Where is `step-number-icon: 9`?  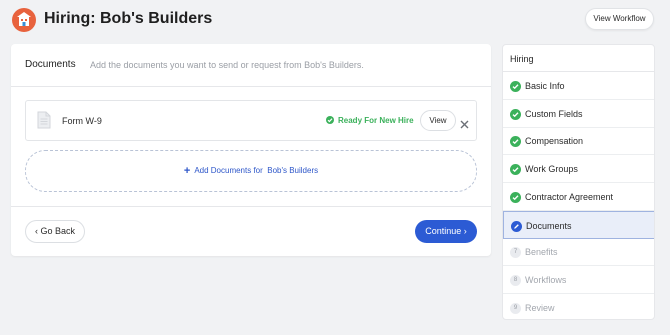 step-number-icon: 9 is located at coordinates (515, 308).